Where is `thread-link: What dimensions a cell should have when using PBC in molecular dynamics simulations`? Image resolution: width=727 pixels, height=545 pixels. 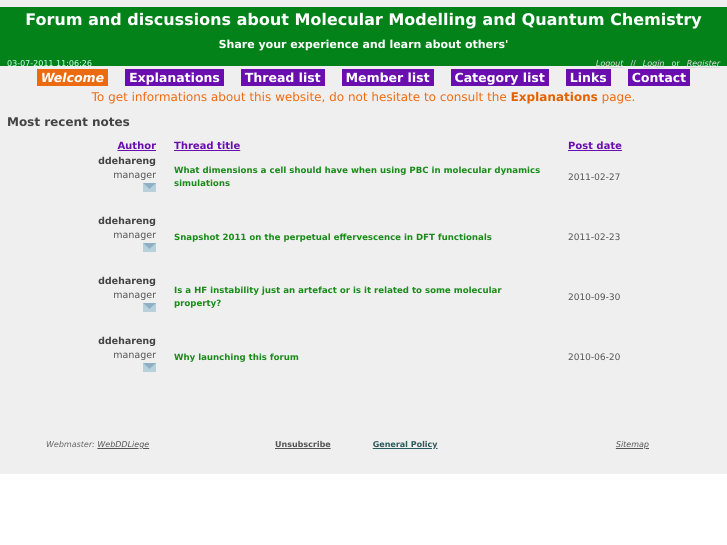
thread-link: What dimensions a cell should have when using PBC in molecular dynamics simulations is located at coordinates (362, 178).